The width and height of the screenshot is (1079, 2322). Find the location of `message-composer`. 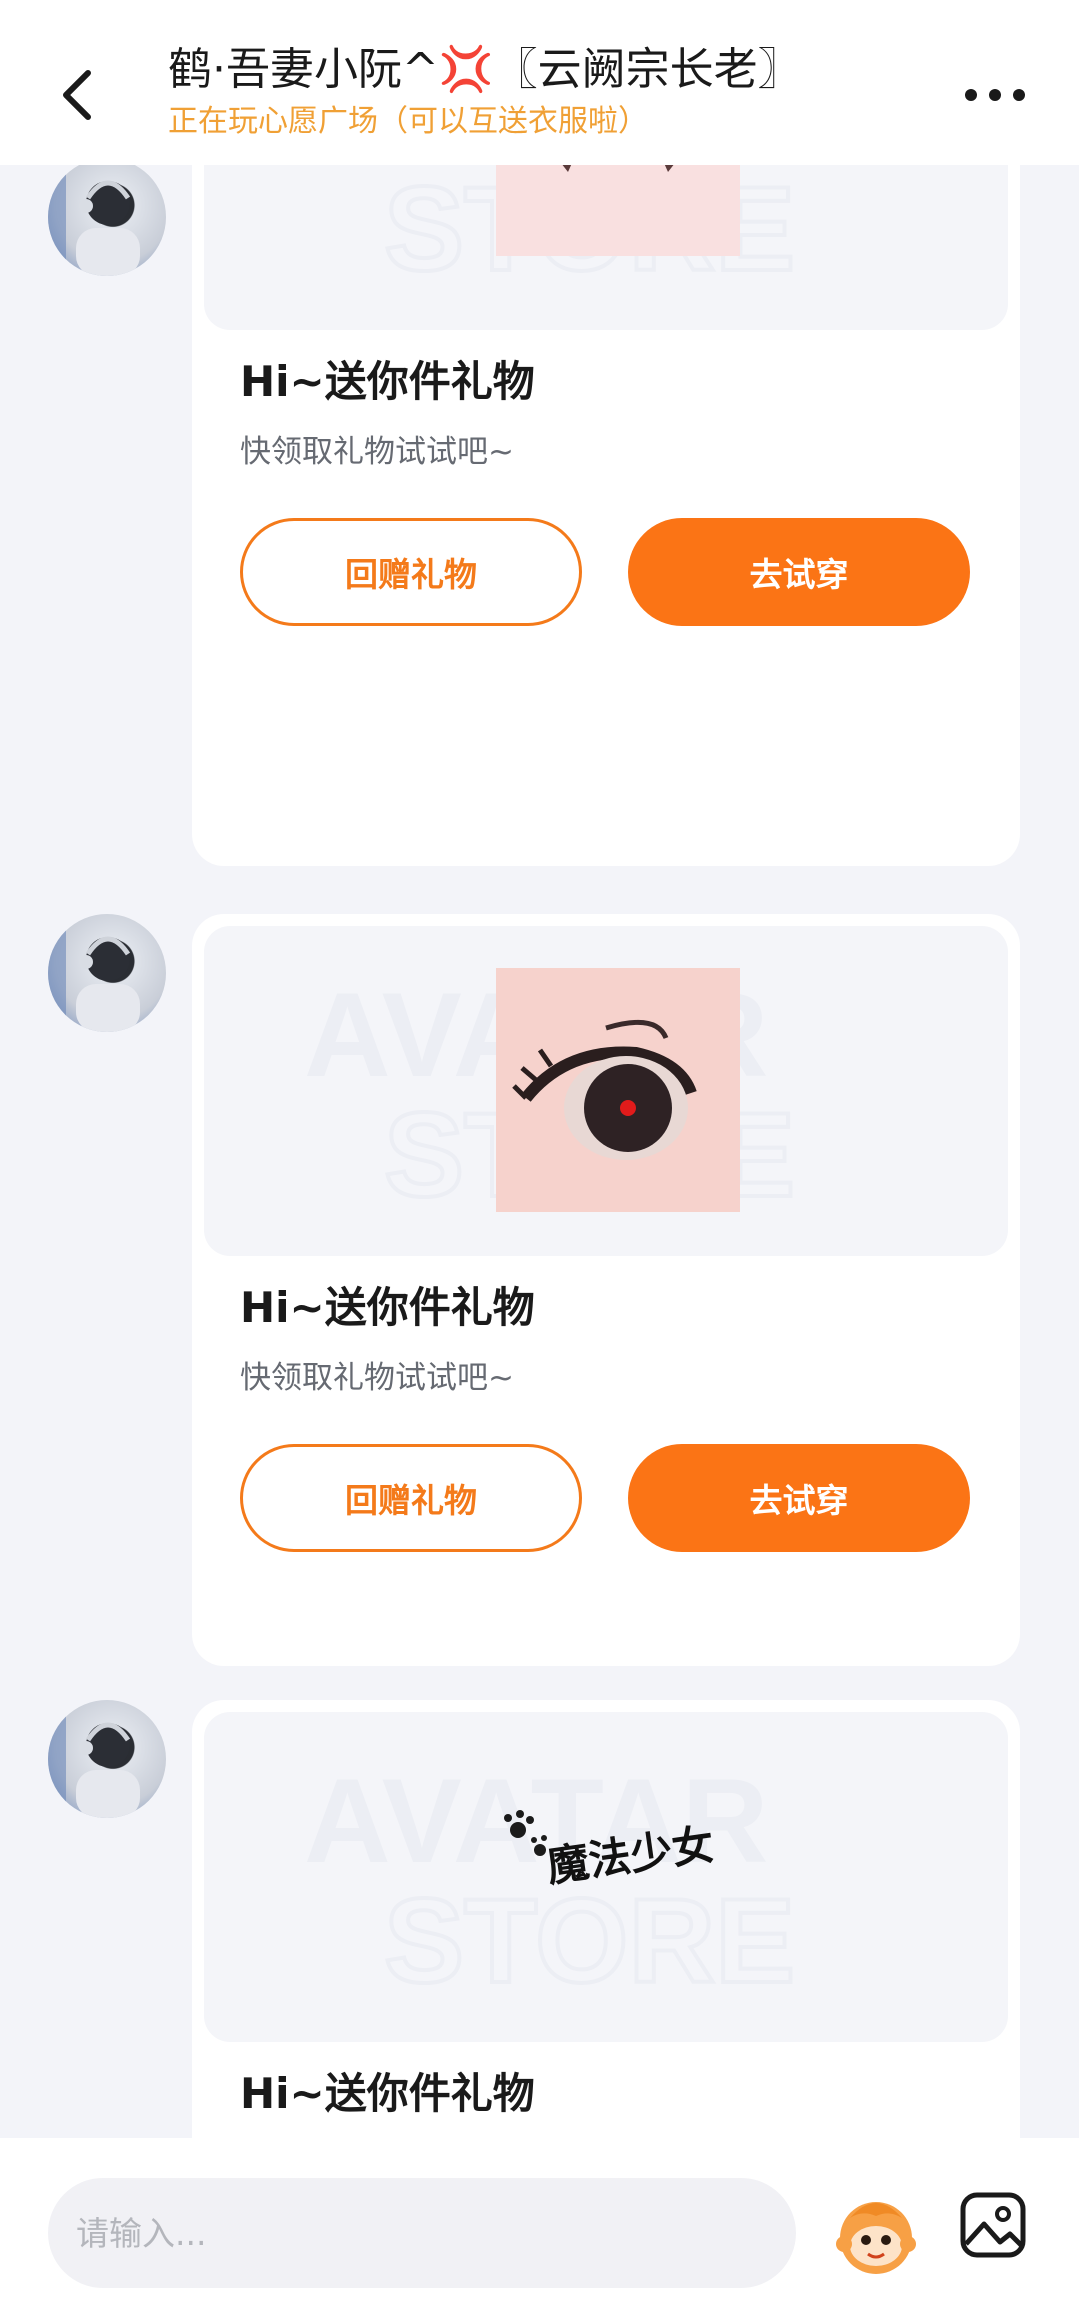

message-composer is located at coordinates (539, 2230).